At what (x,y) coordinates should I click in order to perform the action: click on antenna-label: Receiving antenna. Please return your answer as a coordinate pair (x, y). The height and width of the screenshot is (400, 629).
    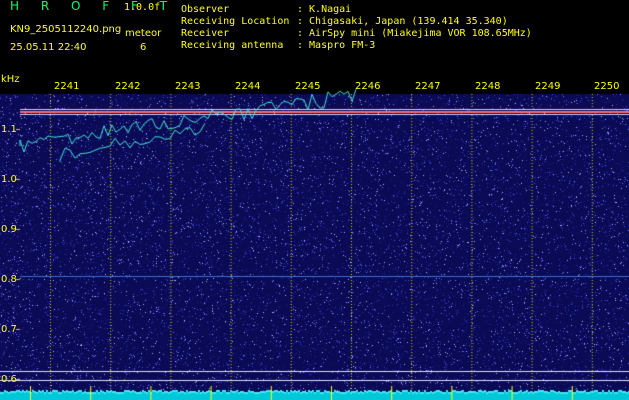
    Looking at the image, I should click on (232, 45).